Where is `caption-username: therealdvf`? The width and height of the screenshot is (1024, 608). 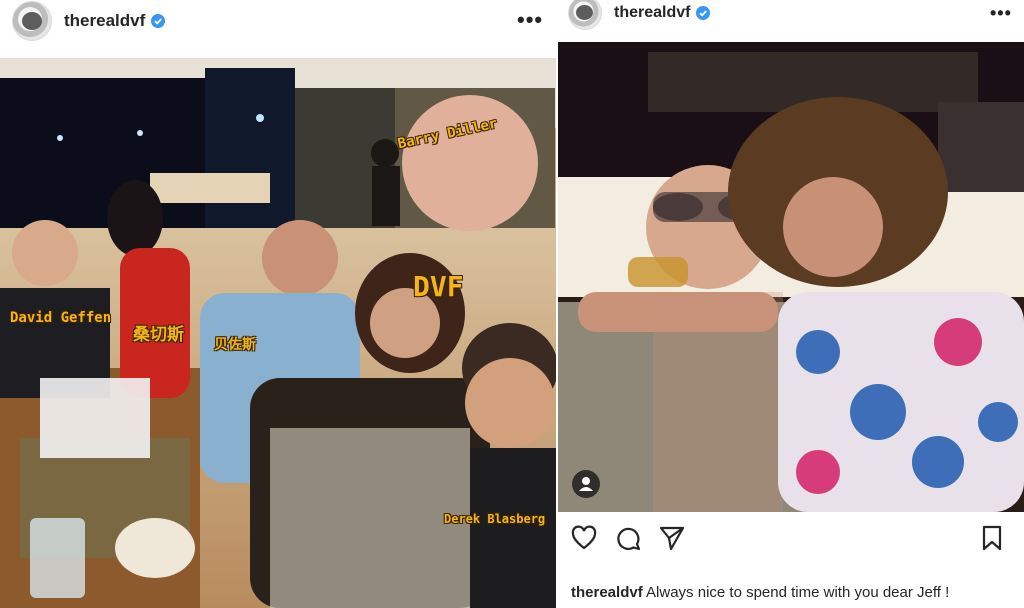 caption-username: therealdvf is located at coordinates (607, 592).